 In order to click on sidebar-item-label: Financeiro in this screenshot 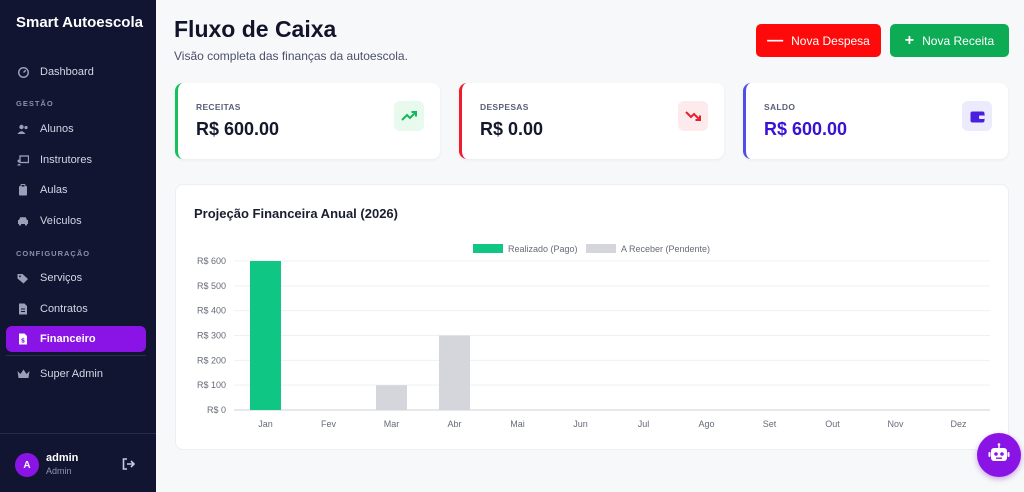, I will do `click(68, 339)`.